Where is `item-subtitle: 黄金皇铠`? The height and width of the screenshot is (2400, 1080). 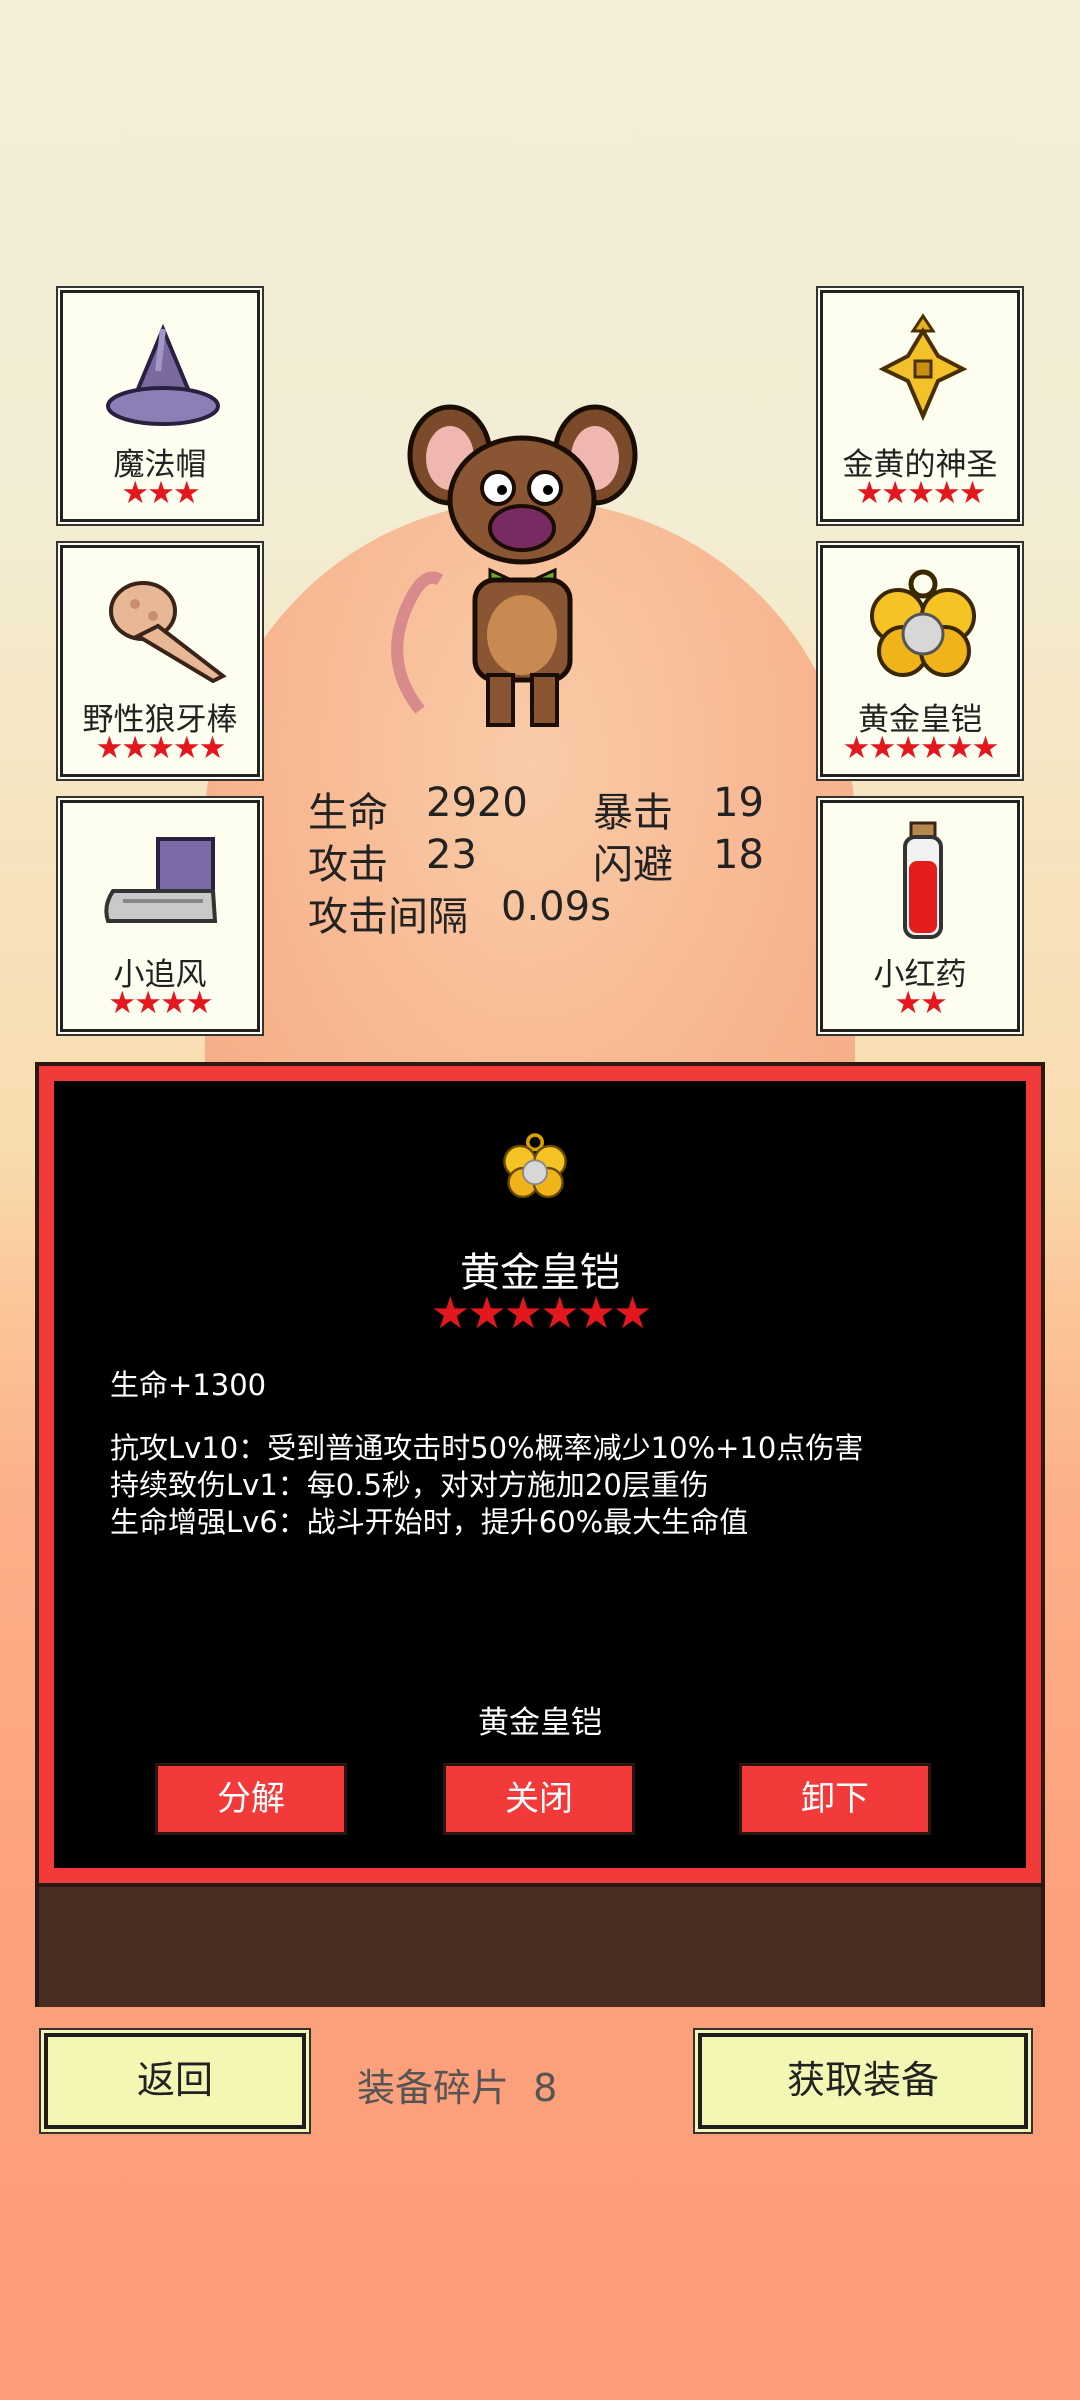
item-subtitle: 黄金皇铠 is located at coordinates (540, 1723).